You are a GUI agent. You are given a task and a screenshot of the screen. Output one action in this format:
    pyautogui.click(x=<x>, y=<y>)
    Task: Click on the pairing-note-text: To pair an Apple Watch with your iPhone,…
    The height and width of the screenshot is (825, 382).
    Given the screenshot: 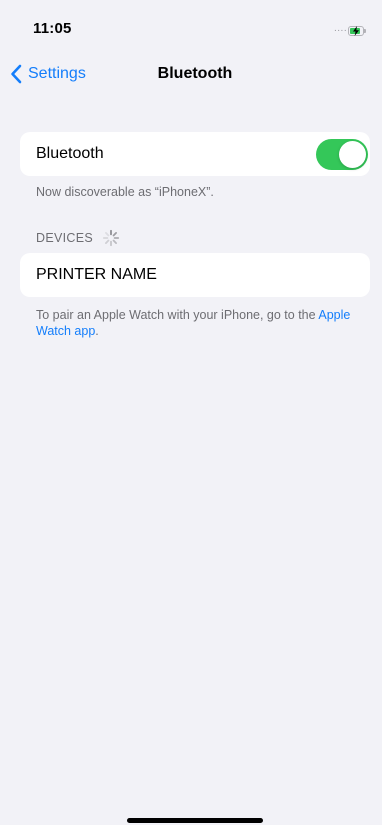 What is the action you would take?
    pyautogui.click(x=177, y=315)
    